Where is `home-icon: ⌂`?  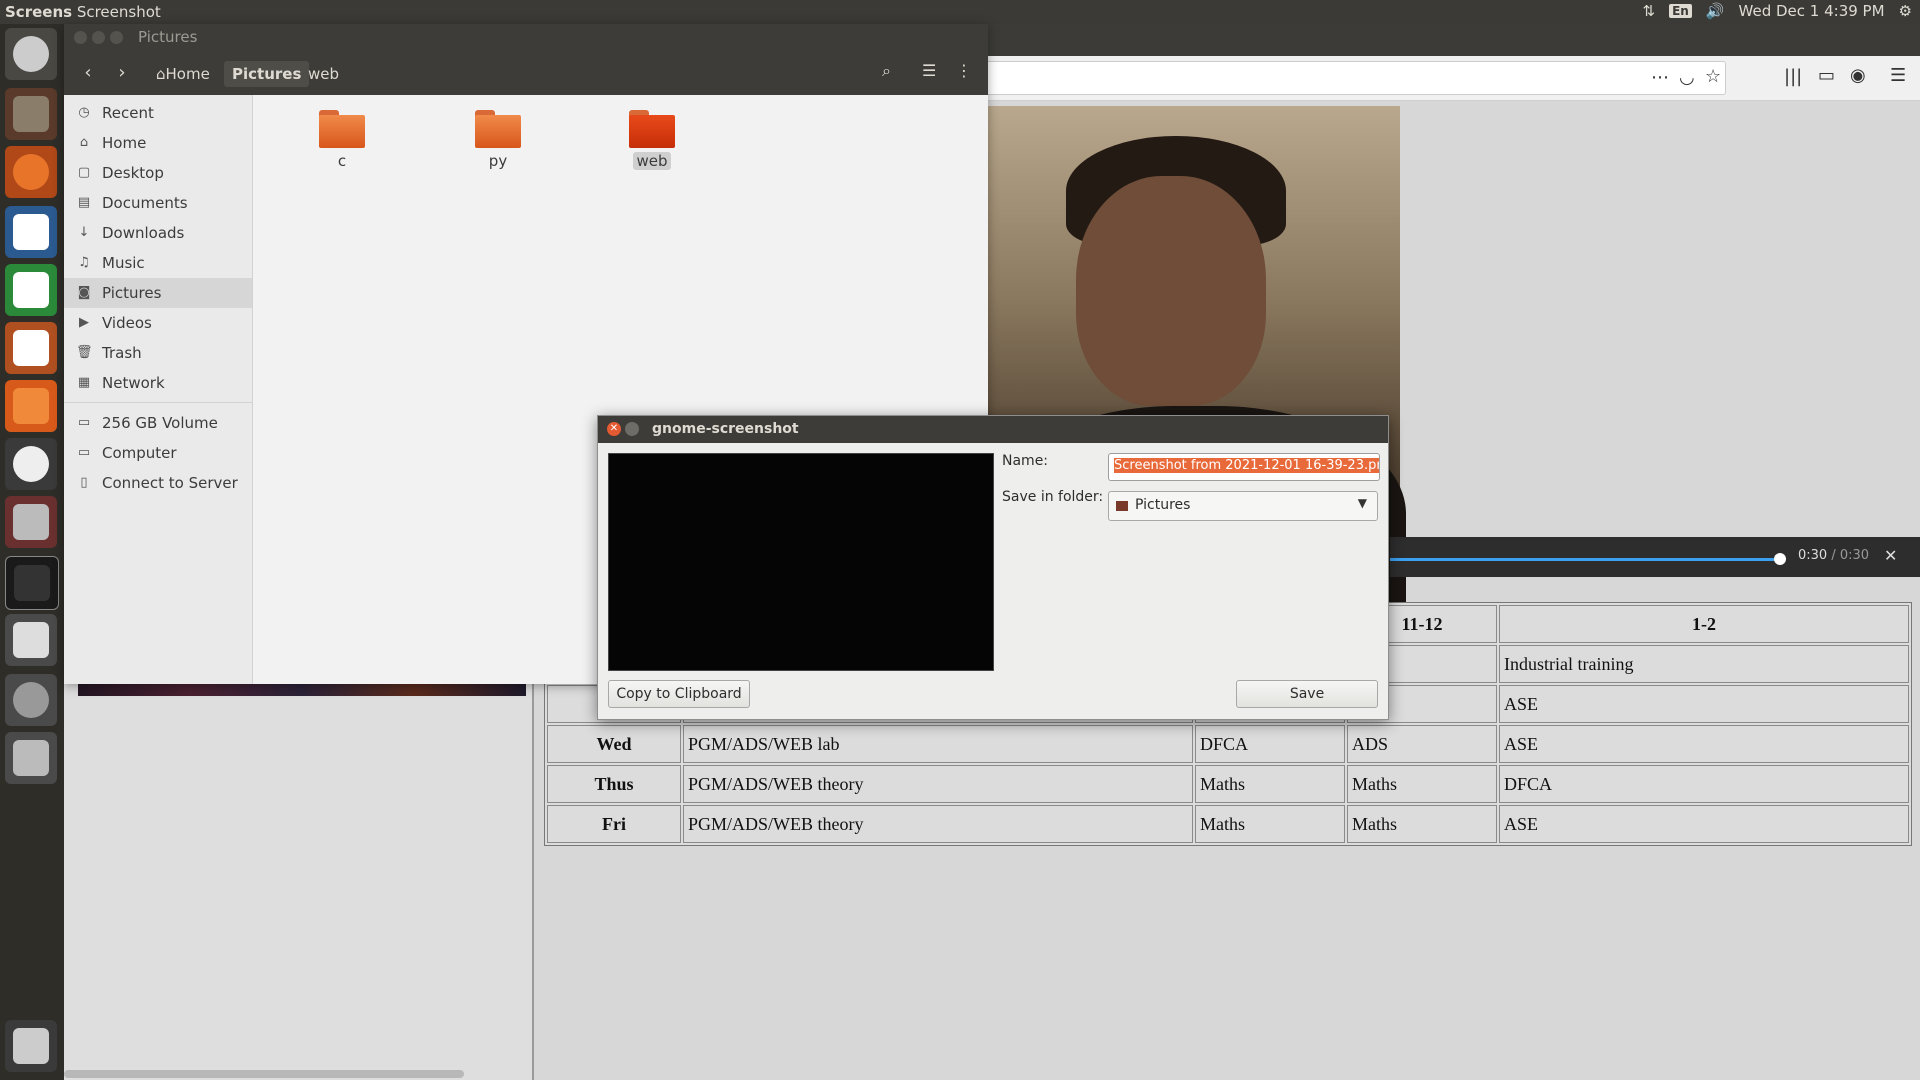 home-icon: ⌂ is located at coordinates (84, 142).